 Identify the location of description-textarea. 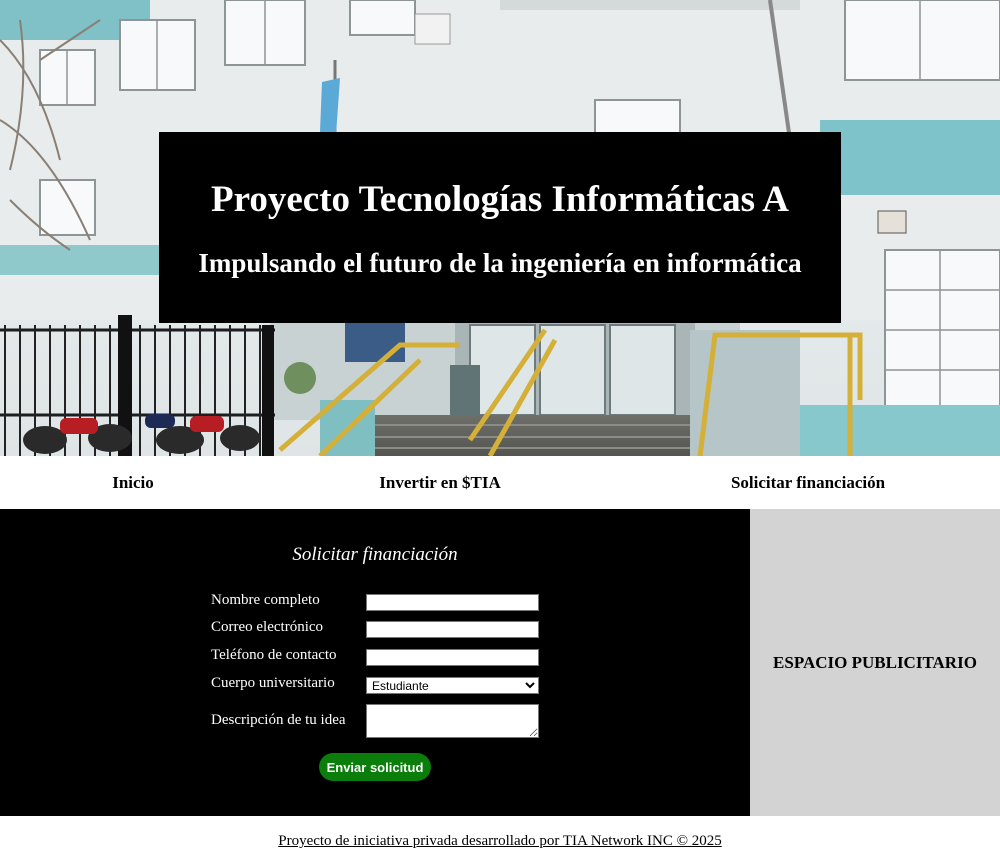
(452, 721).